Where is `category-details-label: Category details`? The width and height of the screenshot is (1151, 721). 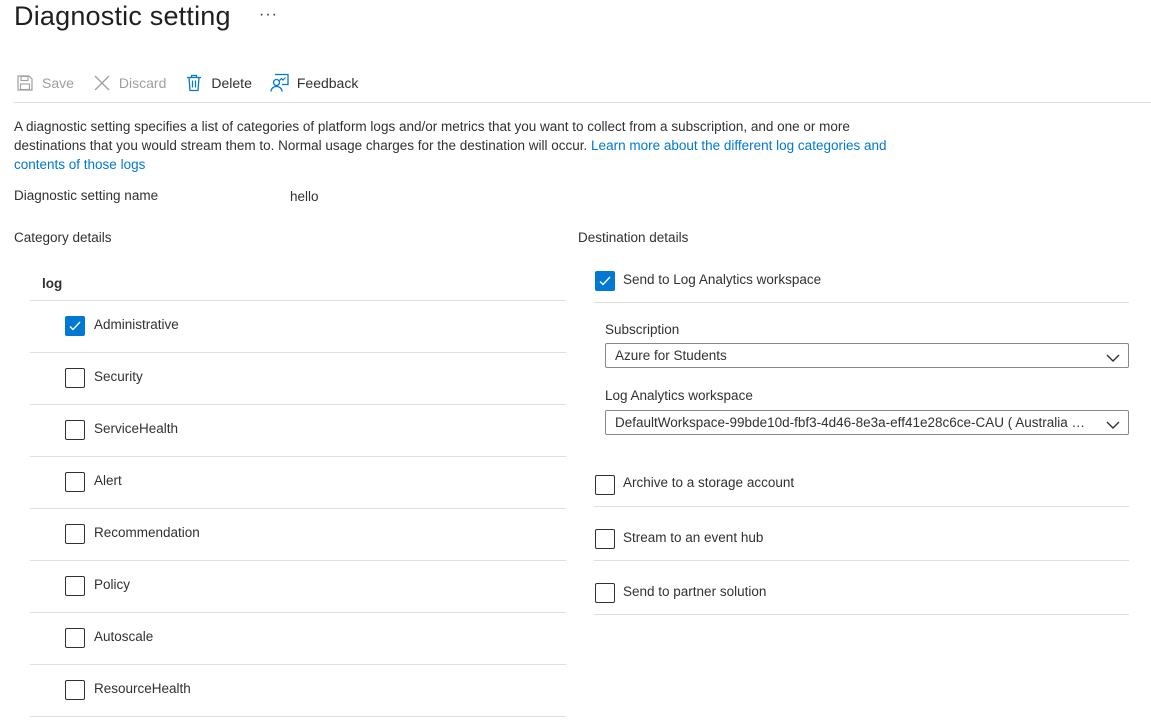
category-details-label: Category details is located at coordinates (63, 237).